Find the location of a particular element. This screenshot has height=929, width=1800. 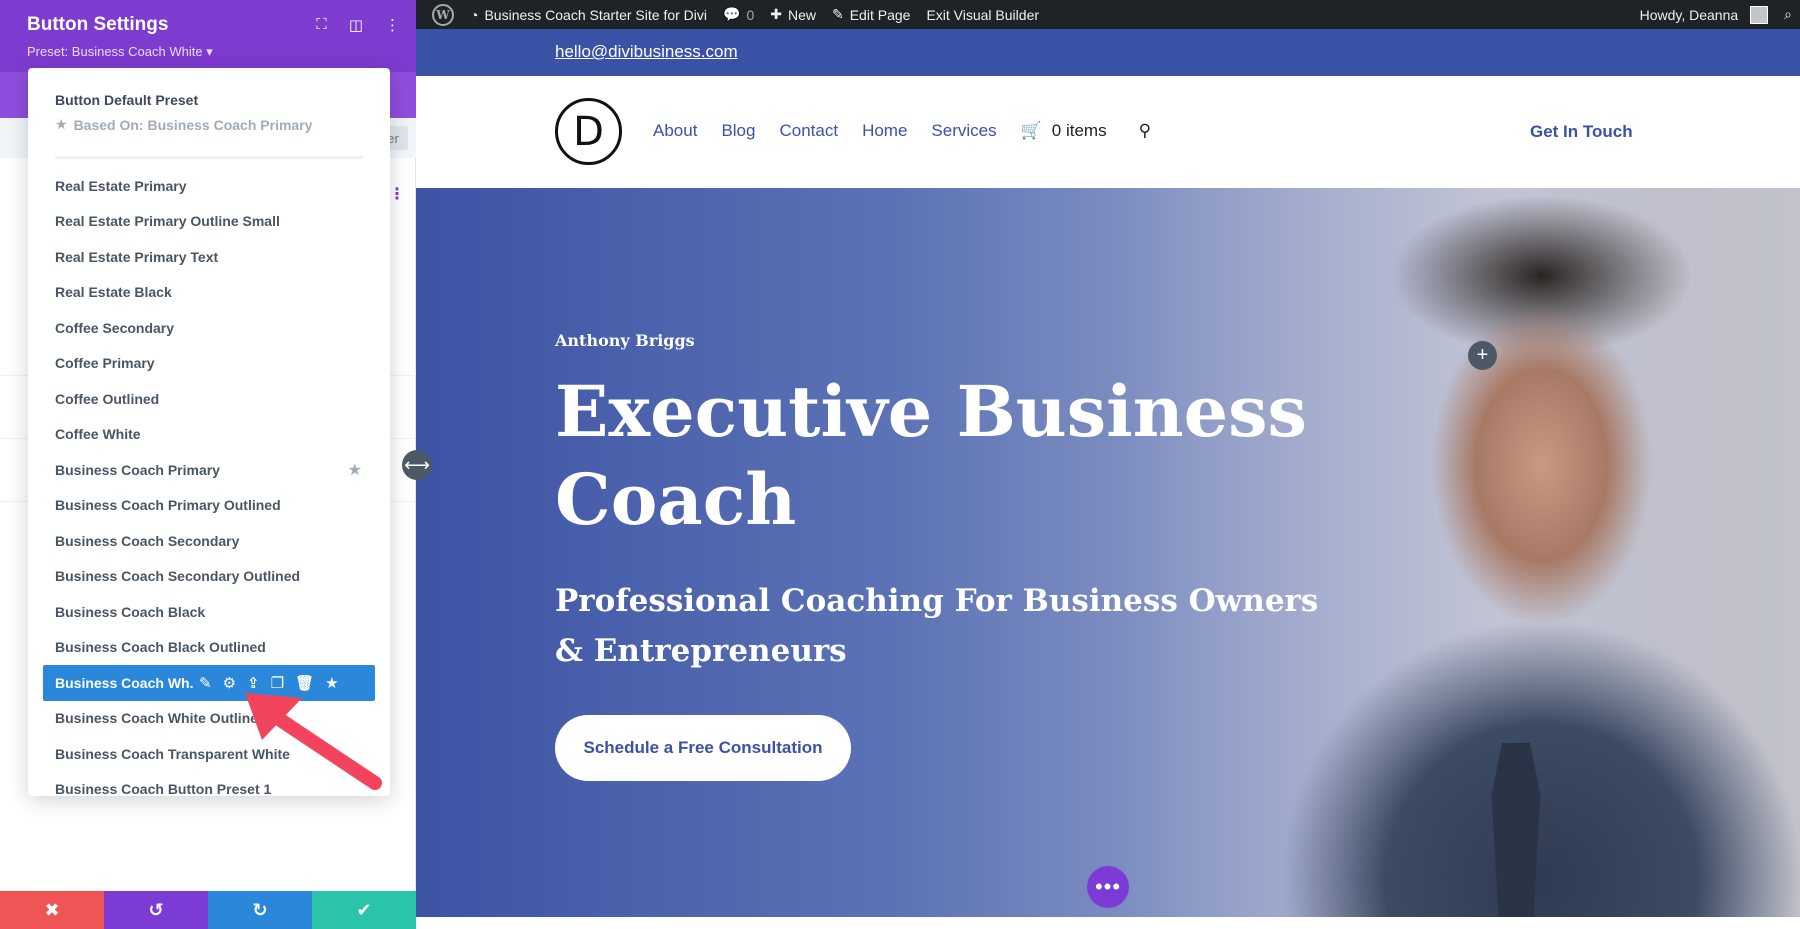

next-section-edge is located at coordinates (1108, 923).